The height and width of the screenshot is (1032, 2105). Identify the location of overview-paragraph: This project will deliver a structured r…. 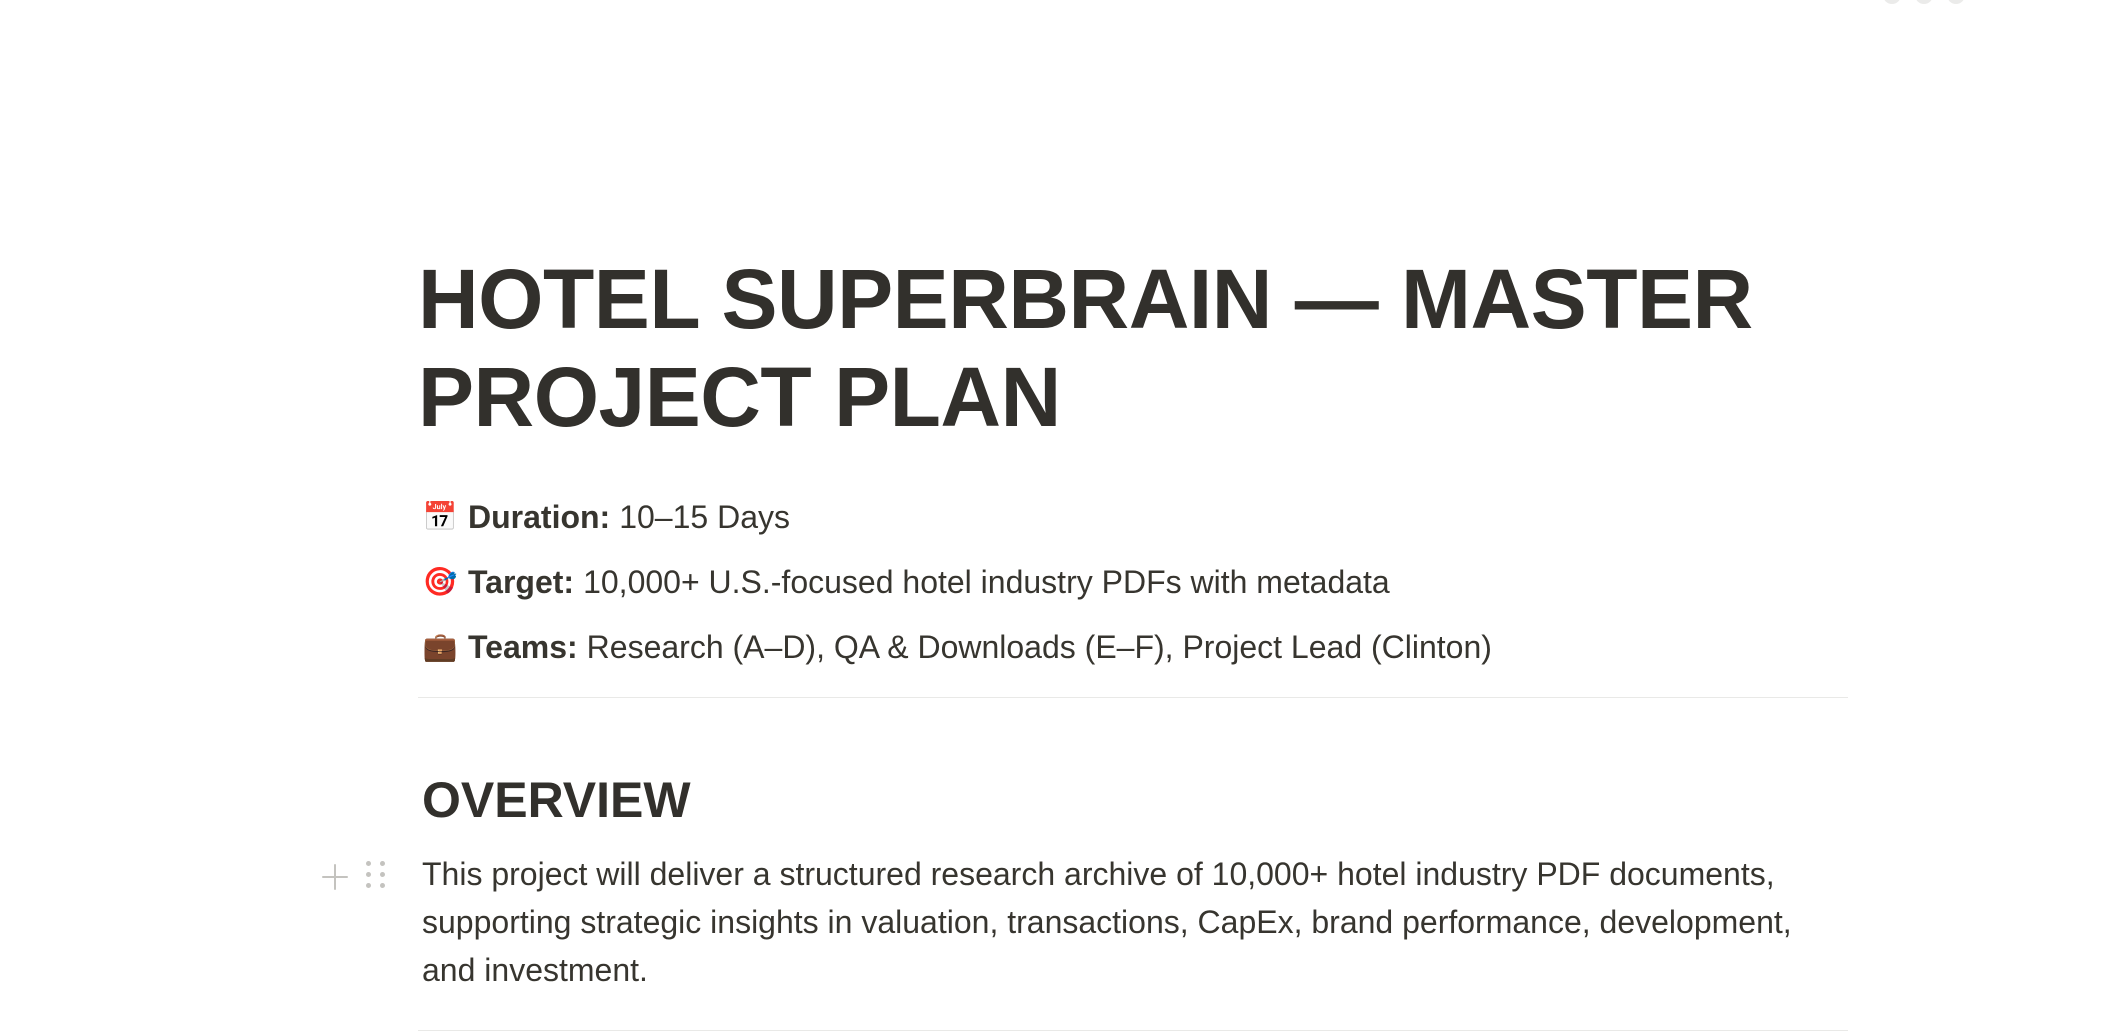
(1137, 922).